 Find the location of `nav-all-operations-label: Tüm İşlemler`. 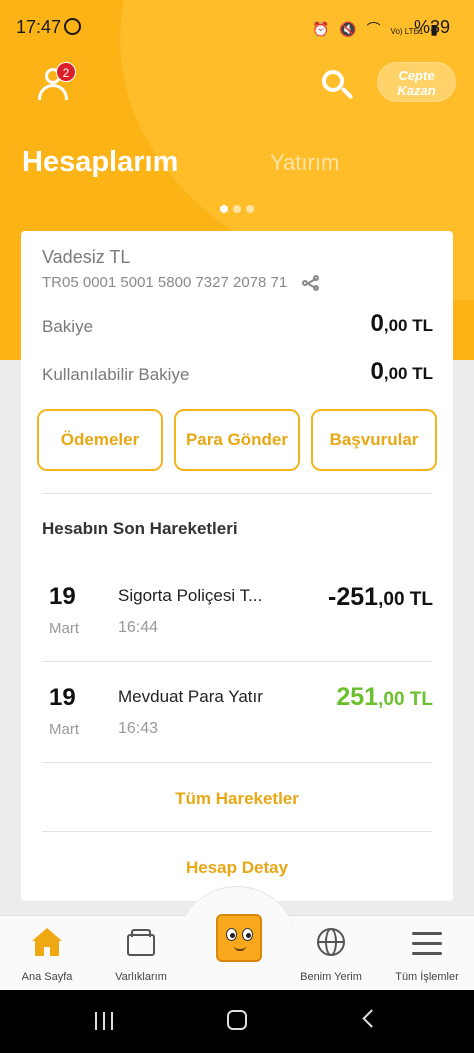

nav-all-operations-label: Tüm İşlemler is located at coordinates (427, 977).